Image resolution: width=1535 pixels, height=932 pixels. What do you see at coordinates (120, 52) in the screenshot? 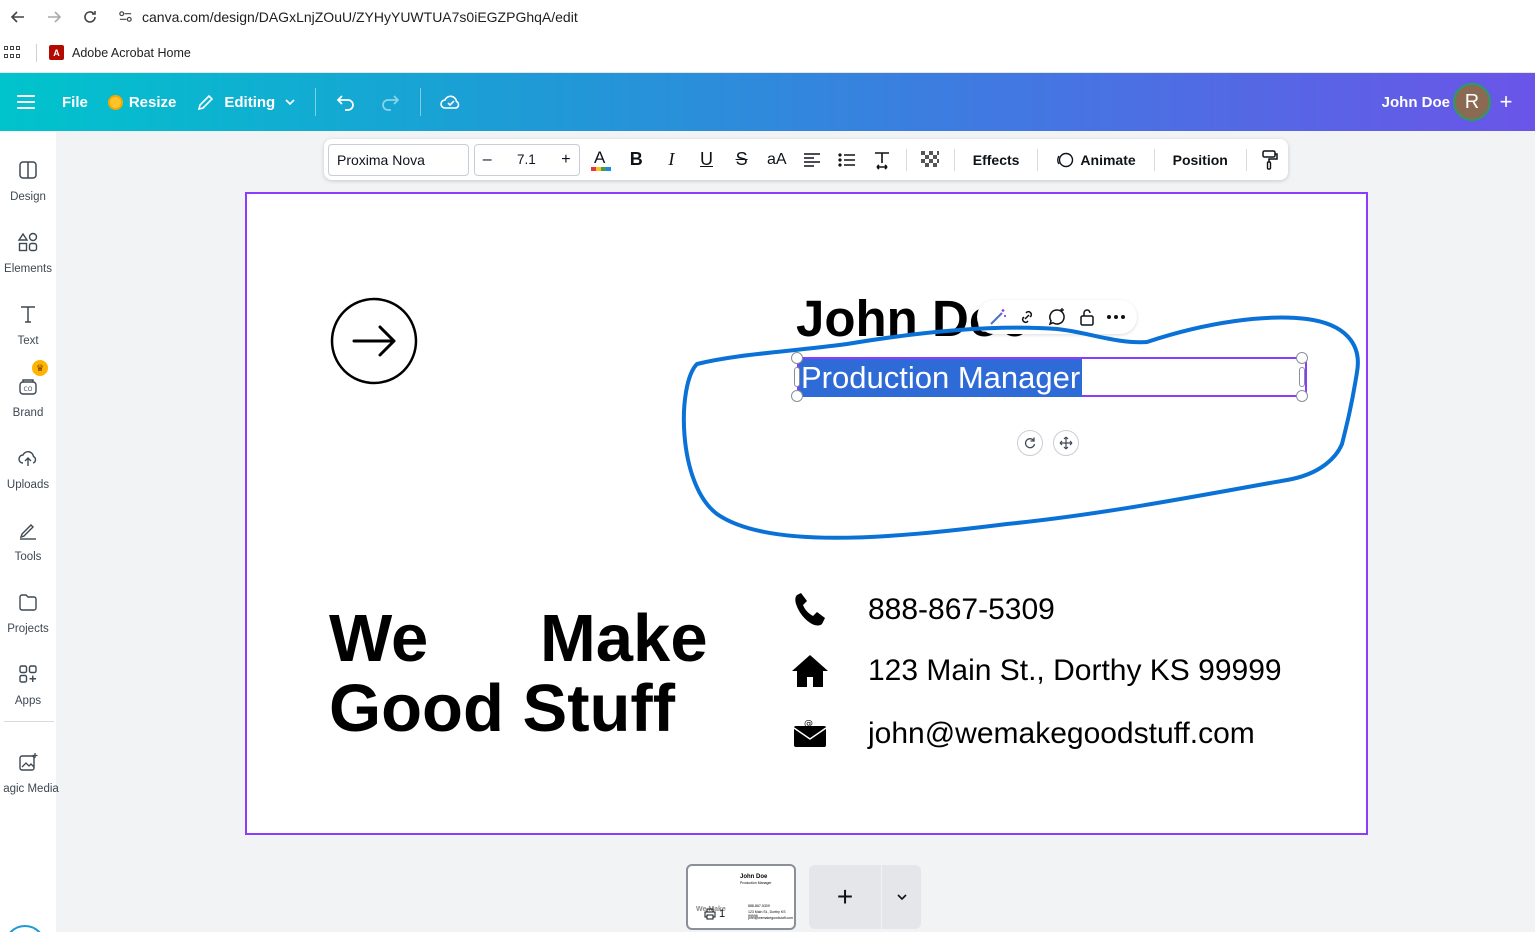
I see `bookmark-adobe-acrobat: A Adobe Acrobat Home` at bounding box center [120, 52].